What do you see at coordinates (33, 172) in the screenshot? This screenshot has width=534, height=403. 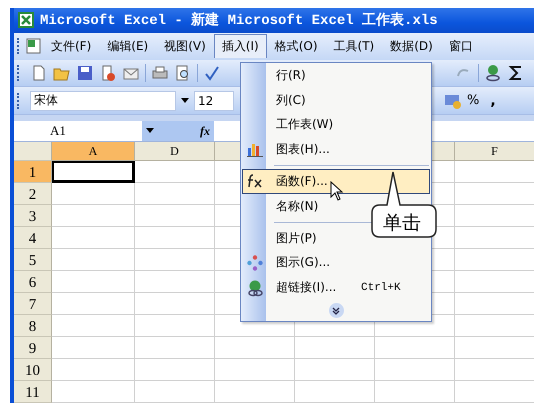 I see `row-header: 1` at bounding box center [33, 172].